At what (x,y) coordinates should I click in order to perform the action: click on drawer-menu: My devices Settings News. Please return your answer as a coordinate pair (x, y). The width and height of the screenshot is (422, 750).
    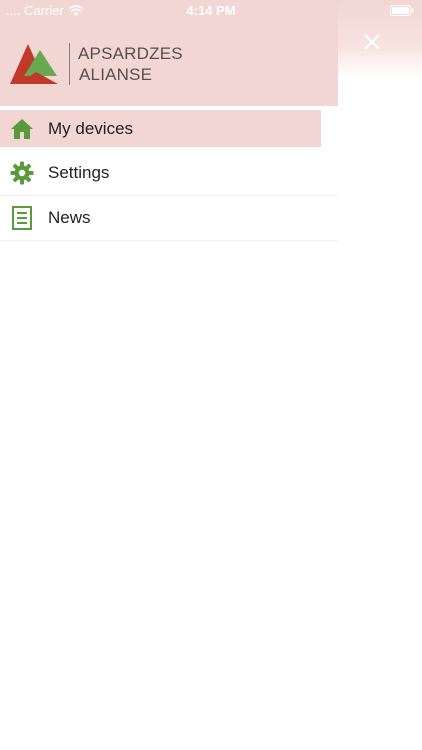
    Looking at the image, I should click on (169, 175).